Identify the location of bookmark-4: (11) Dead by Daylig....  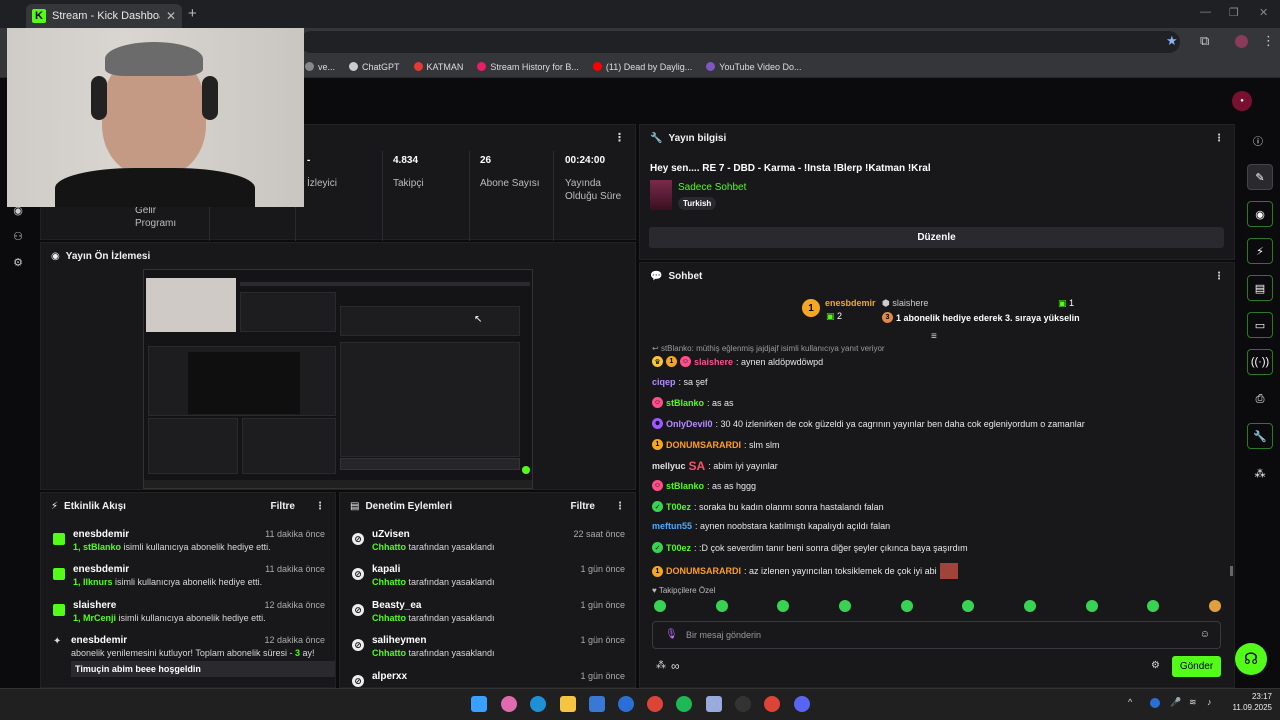
(642, 67).